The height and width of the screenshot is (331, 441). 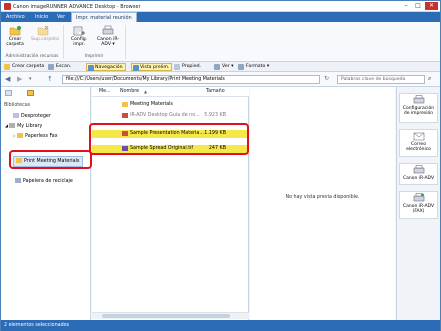 I want to click on forward-icon: ▶, so click(x=19, y=79).